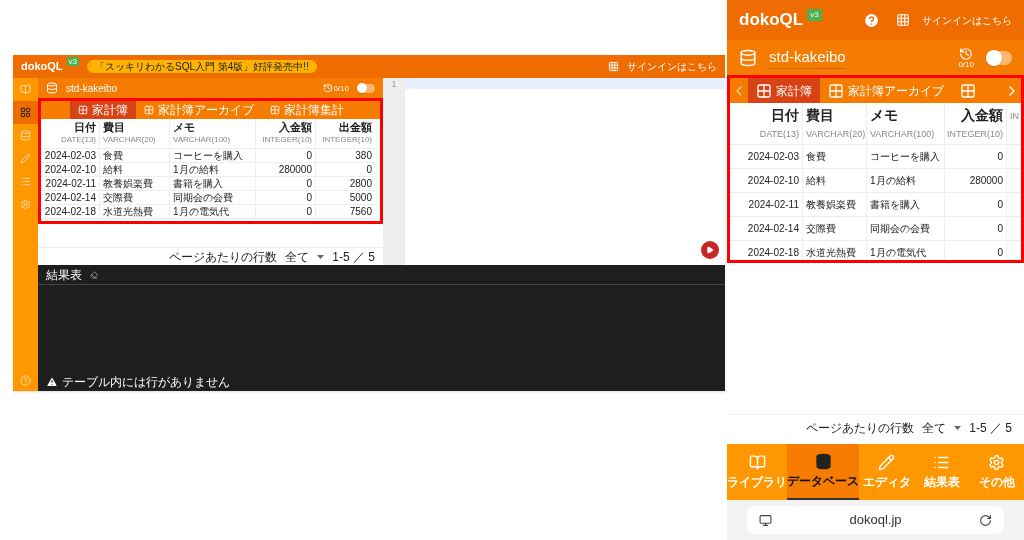 The image size is (1024, 540). What do you see at coordinates (757, 462) in the screenshot?
I see `book-icon` at bounding box center [757, 462].